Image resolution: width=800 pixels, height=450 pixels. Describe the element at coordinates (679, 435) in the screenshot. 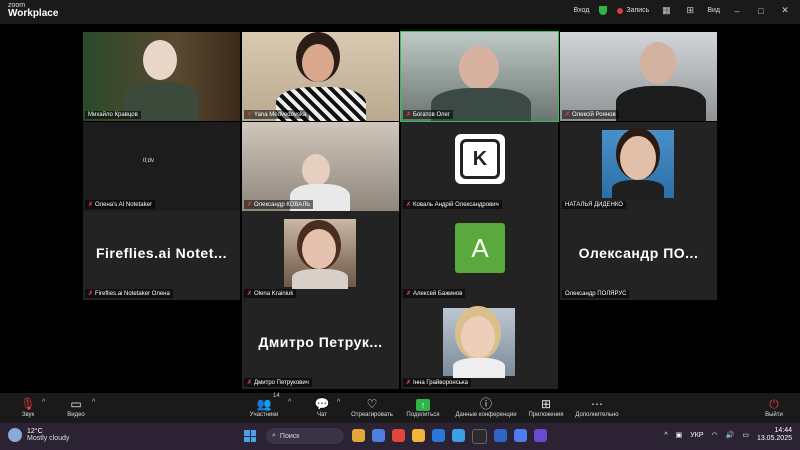

I see `app-tray-icon: ▣` at that location.